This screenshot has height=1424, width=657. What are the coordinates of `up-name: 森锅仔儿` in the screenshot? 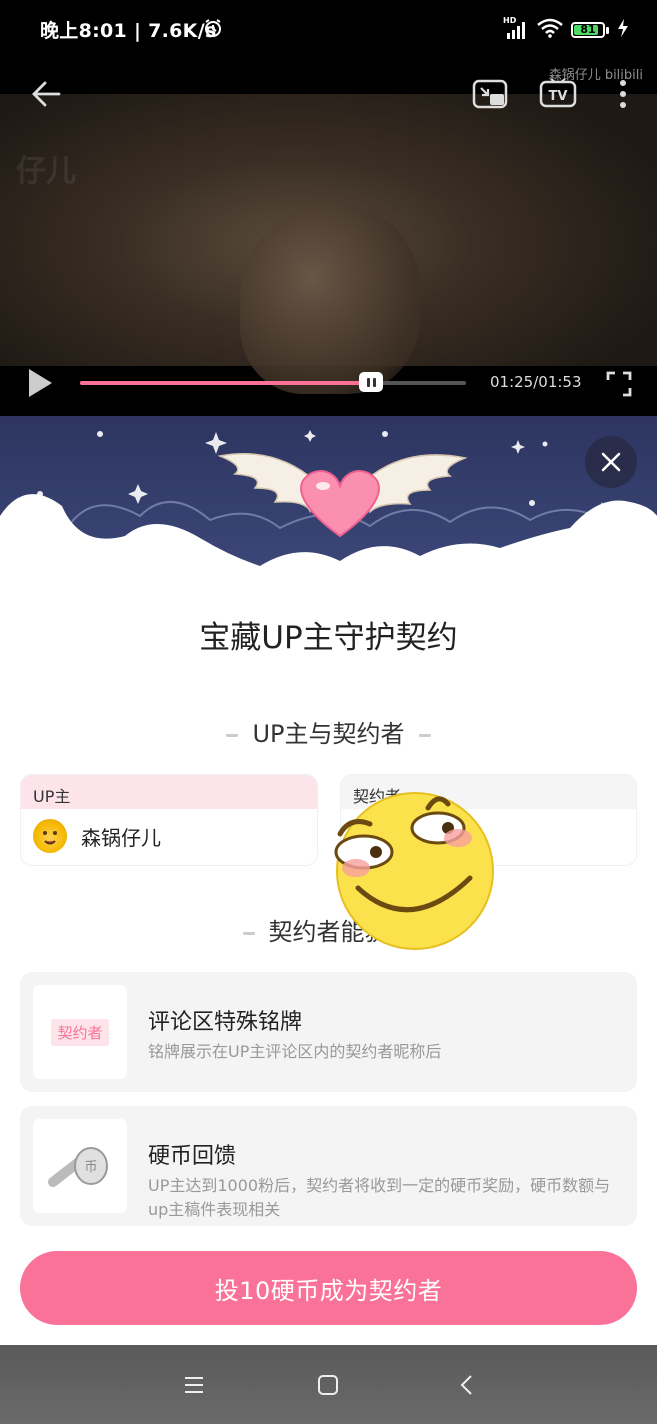 It's located at (121, 837).